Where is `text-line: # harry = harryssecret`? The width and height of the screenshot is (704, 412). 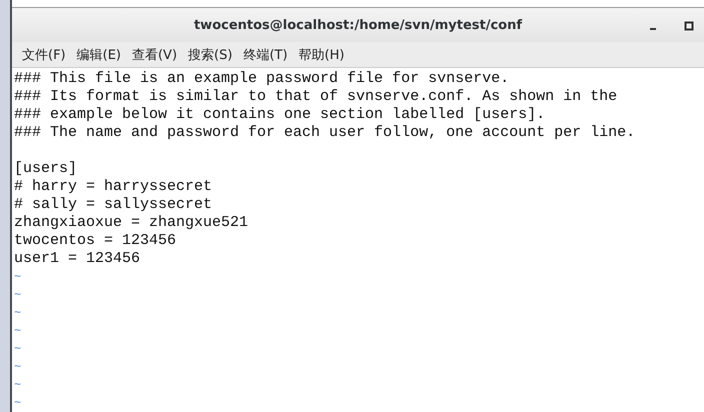
text-line: # harry = harryssecret is located at coordinates (113, 186).